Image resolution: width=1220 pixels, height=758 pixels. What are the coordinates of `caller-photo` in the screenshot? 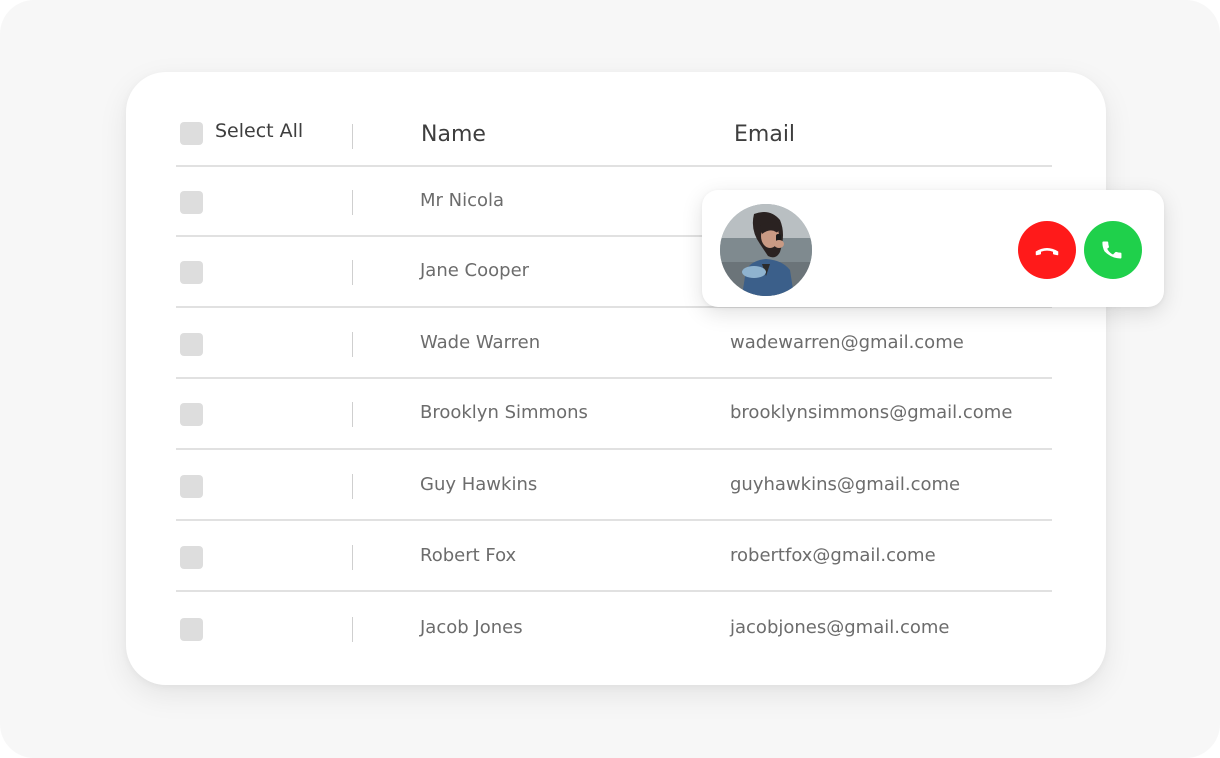 It's located at (766, 250).